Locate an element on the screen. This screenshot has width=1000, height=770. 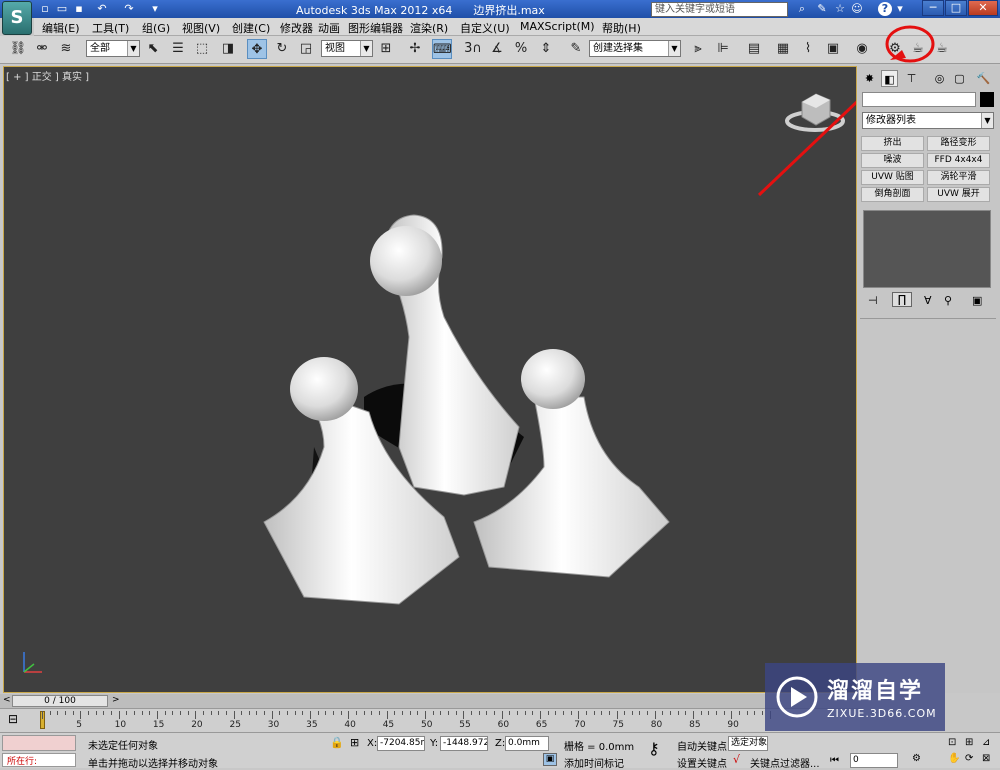
maxscript-listener is located at coordinates (39, 743).